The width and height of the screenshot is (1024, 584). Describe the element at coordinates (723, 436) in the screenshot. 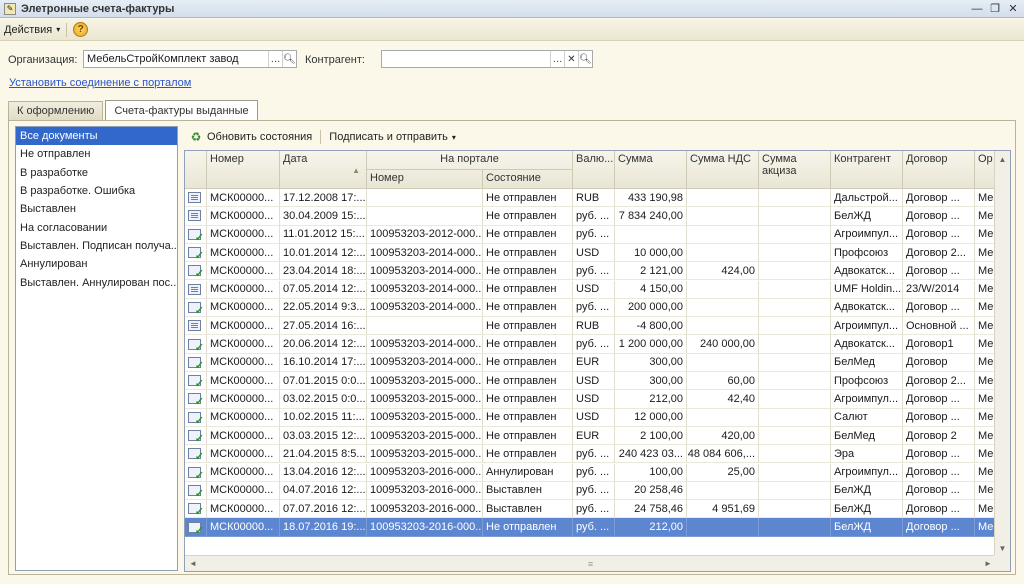

I see `row-vat: 420,00` at that location.